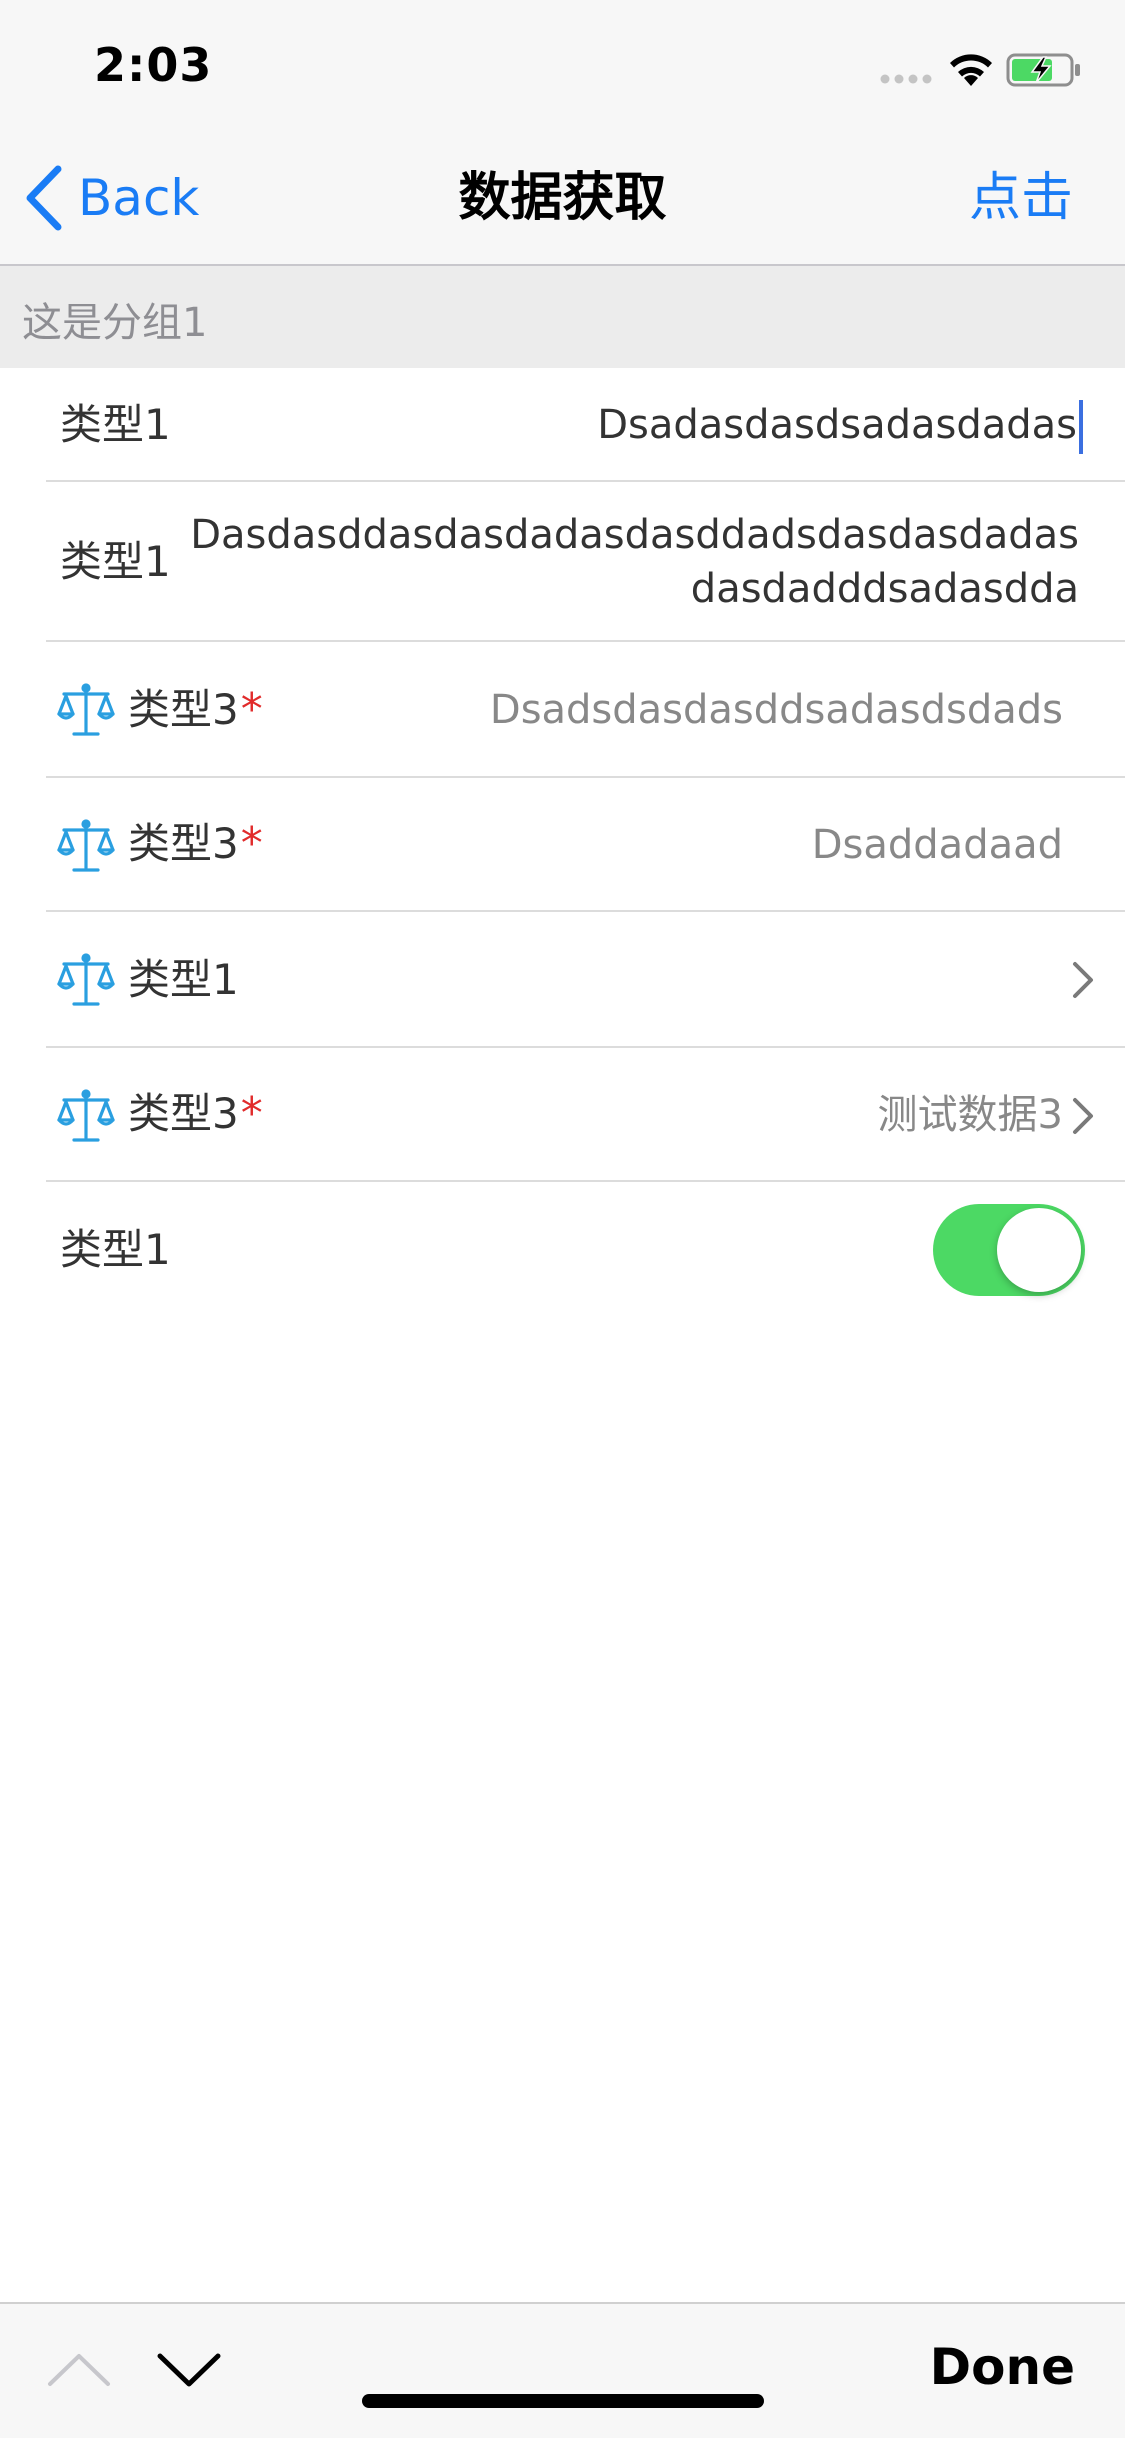 Image resolution: width=1125 pixels, height=2438 pixels. What do you see at coordinates (1043, 70) in the screenshot?
I see `battery-charging-icon` at bounding box center [1043, 70].